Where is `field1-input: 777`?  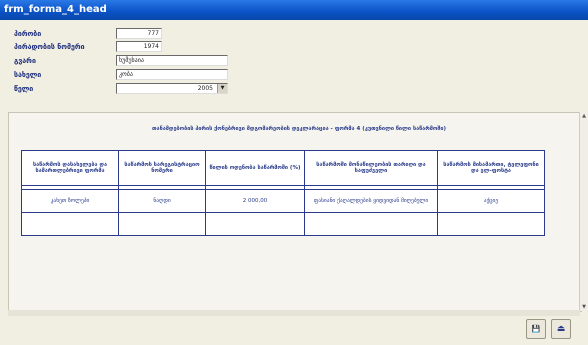
field1-input: 777 is located at coordinates (139, 33).